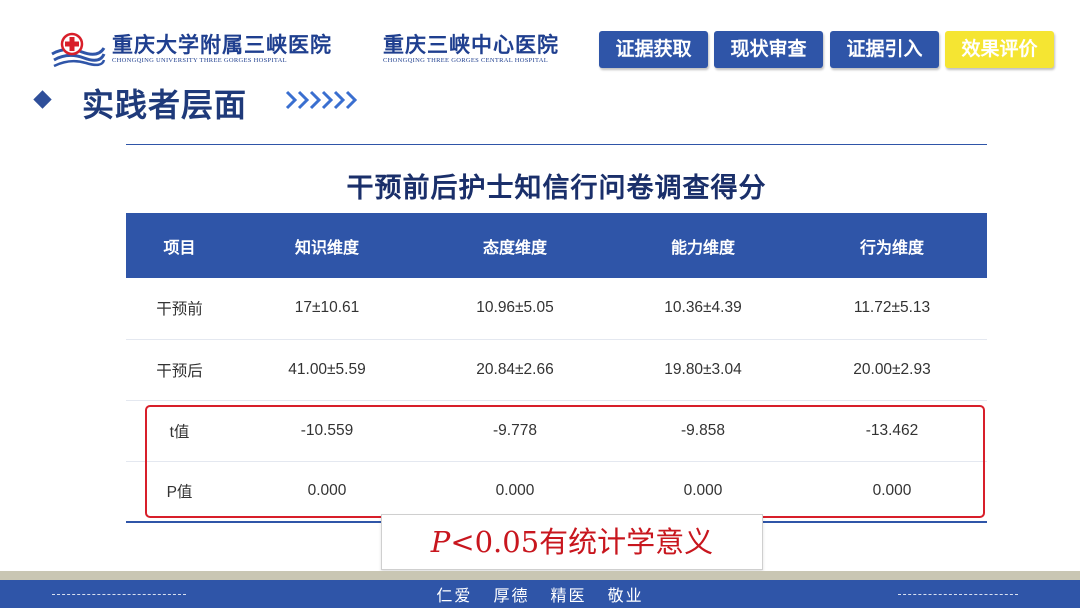  I want to click on table-title: 干预前后护士知信行问卷调查得分, so click(556, 188).